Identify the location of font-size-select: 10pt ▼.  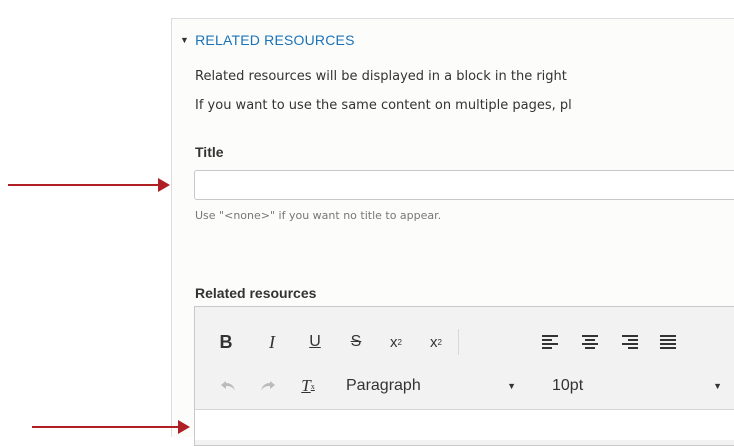
(637, 386).